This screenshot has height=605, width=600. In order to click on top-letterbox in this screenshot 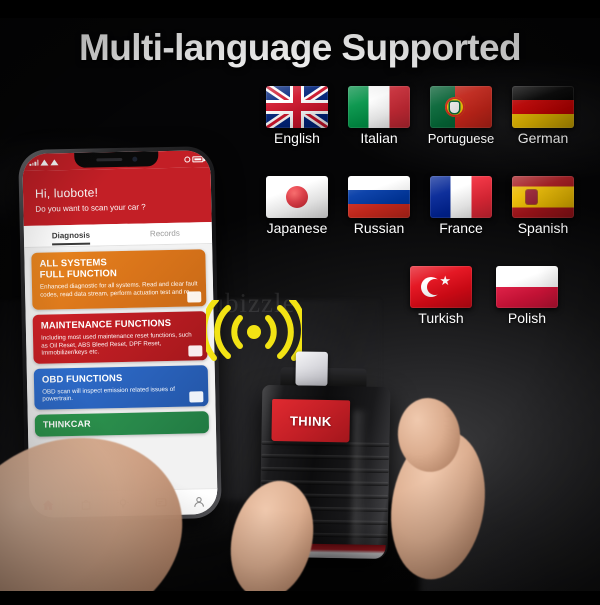, I will do `click(300, 9)`.